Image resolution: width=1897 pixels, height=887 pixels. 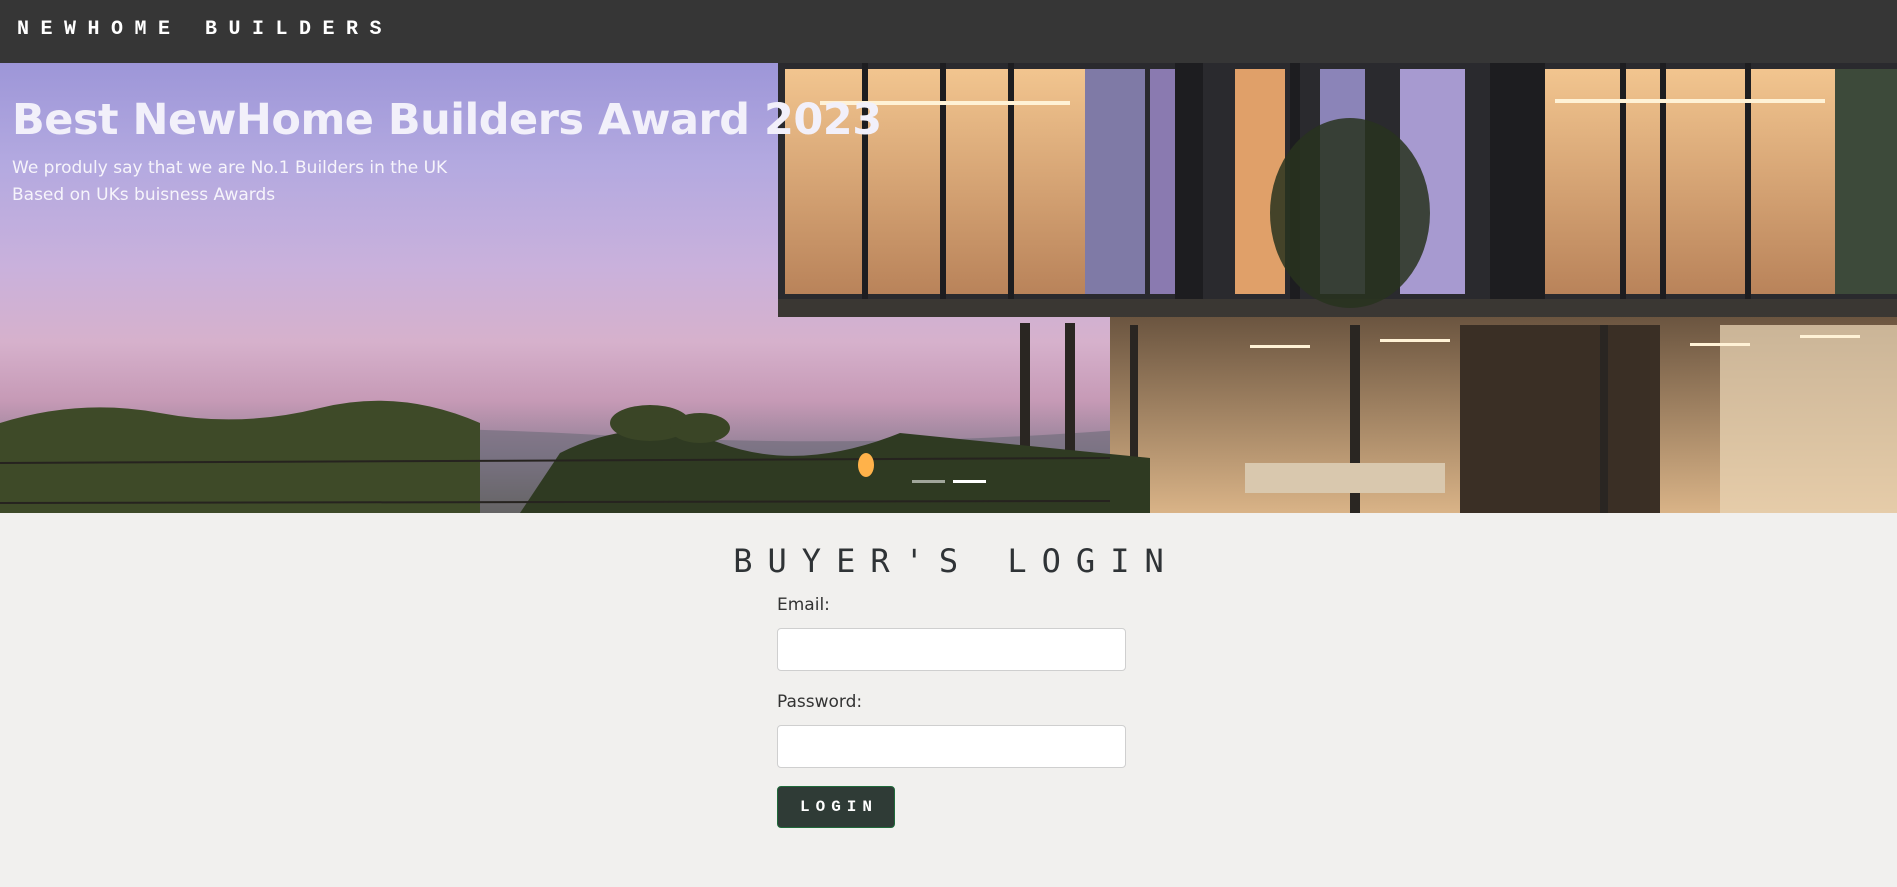 I want to click on password-label: Password:, so click(x=820, y=702).